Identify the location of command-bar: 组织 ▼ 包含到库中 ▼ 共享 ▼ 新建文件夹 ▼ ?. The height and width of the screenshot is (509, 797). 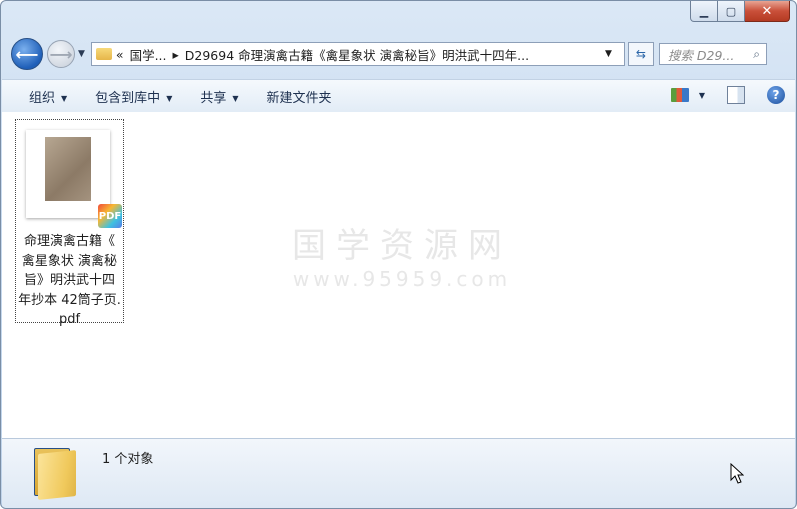
(398, 96).